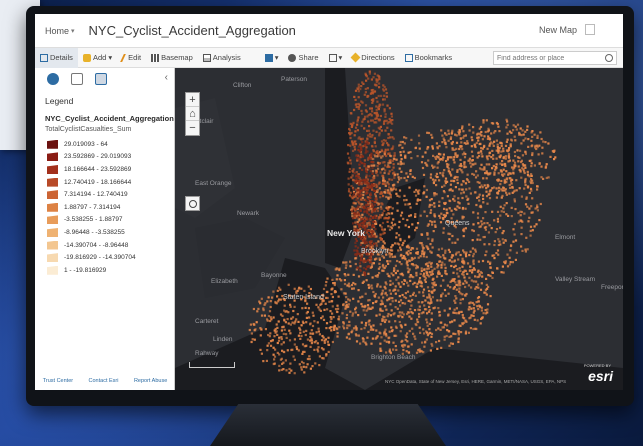 This screenshot has height=446, width=643. What do you see at coordinates (166, 77) in the screenshot?
I see `collapse-icon: ‹` at bounding box center [166, 77].